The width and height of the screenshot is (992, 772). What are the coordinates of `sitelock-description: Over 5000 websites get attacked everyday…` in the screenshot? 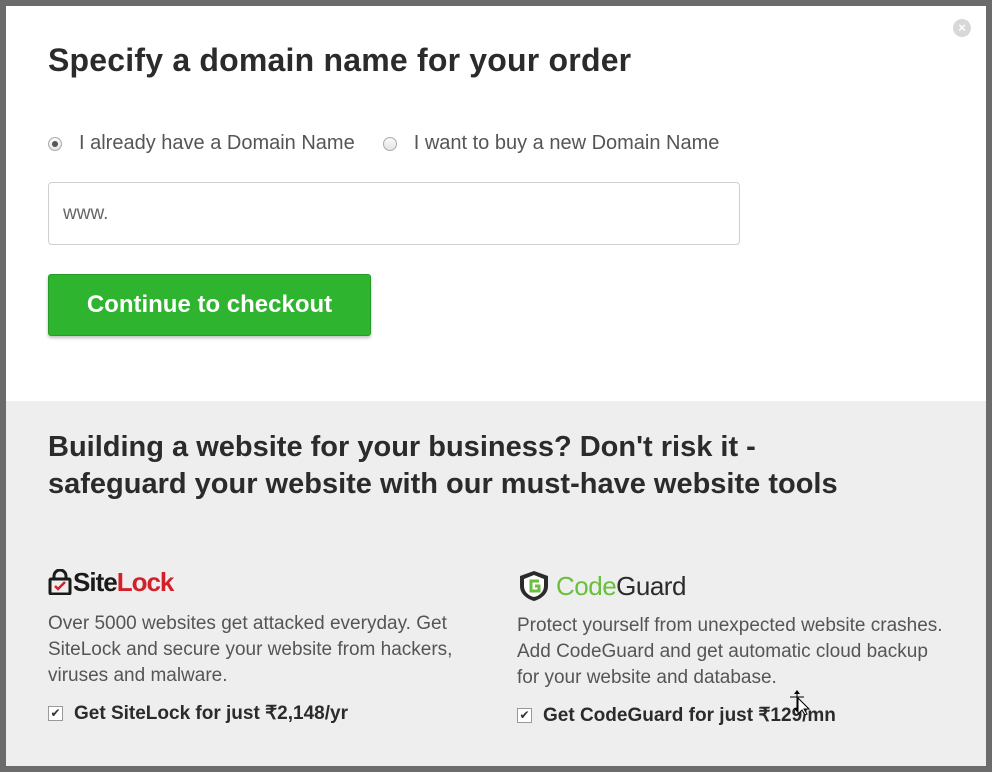 It's located at (250, 649).